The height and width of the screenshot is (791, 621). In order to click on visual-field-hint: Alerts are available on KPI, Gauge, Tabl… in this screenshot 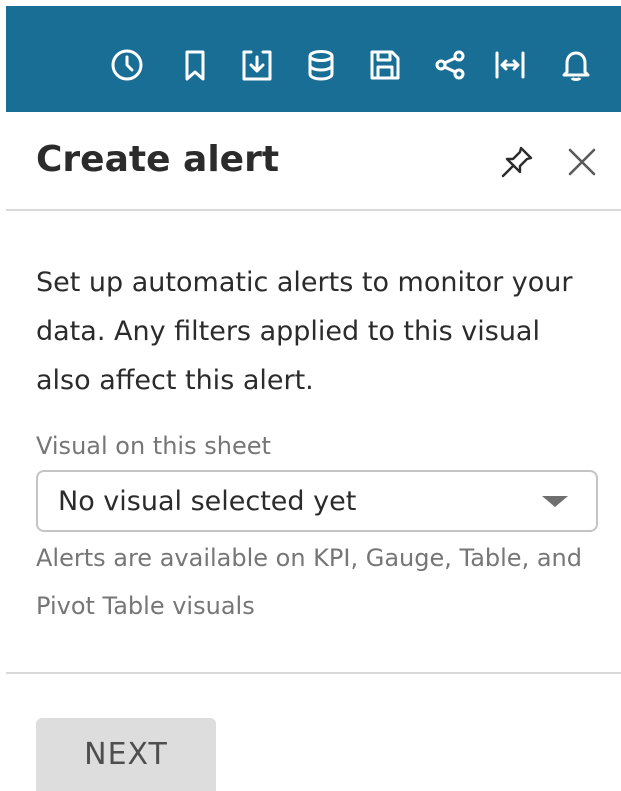, I will do `click(309, 582)`.